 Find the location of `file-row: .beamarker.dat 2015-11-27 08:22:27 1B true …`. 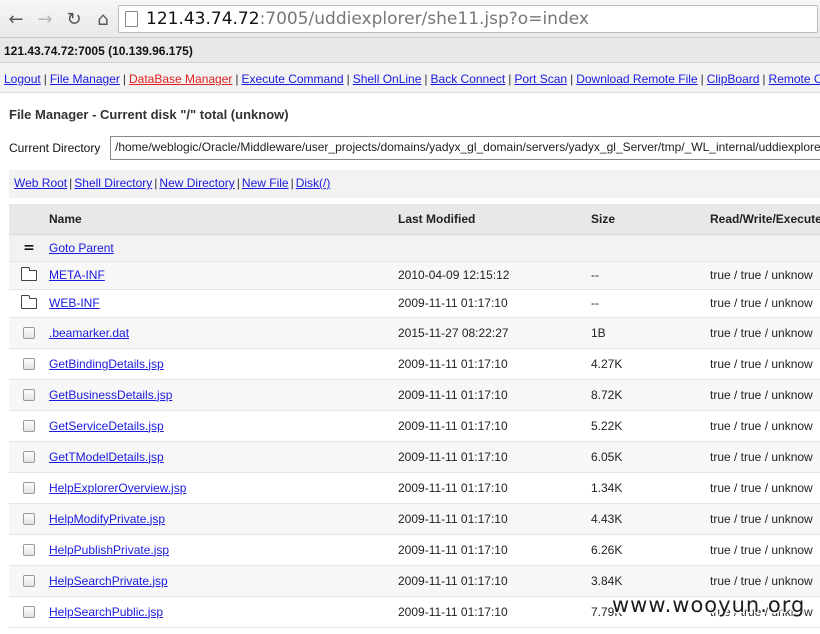

file-row: .beamarker.dat 2015-11-27 08:22:27 1B true … is located at coordinates (414, 333).